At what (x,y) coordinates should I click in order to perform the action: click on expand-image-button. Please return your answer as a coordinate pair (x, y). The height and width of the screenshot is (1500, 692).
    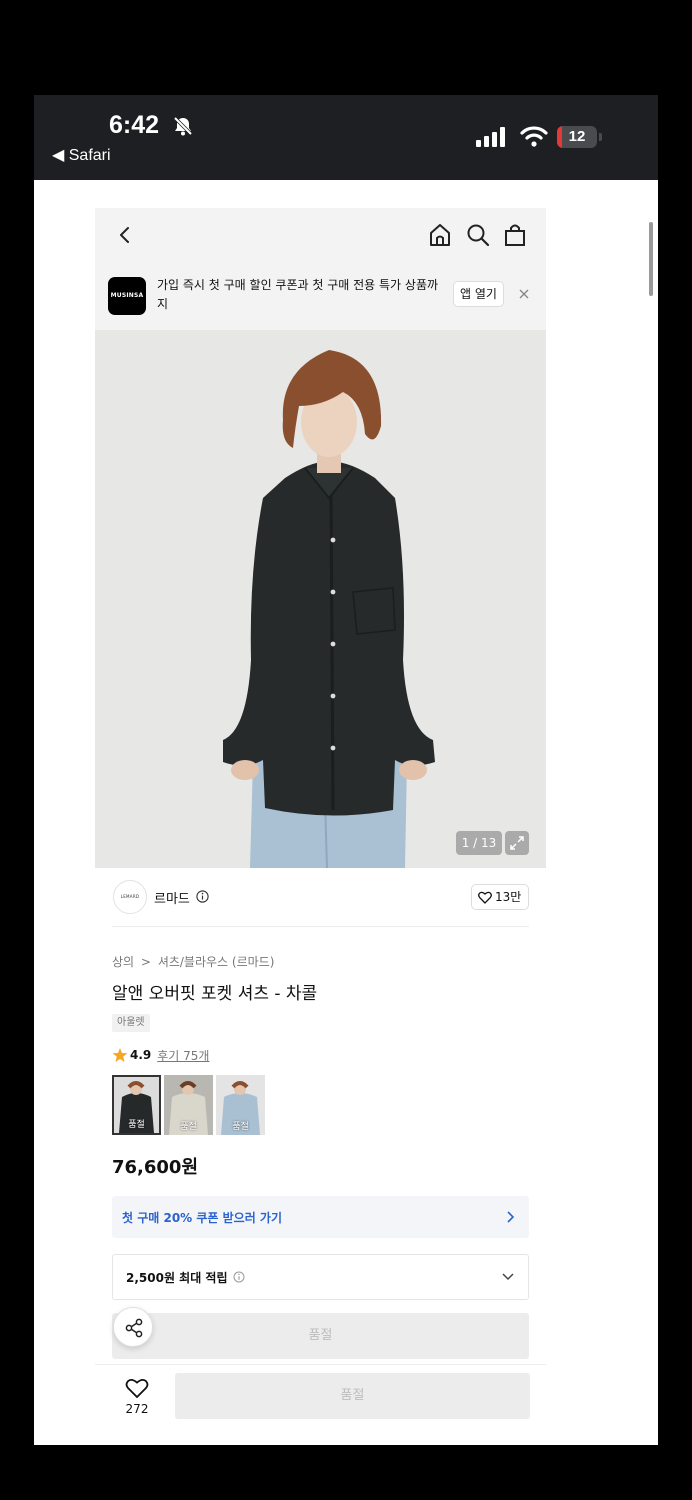
    Looking at the image, I should click on (517, 843).